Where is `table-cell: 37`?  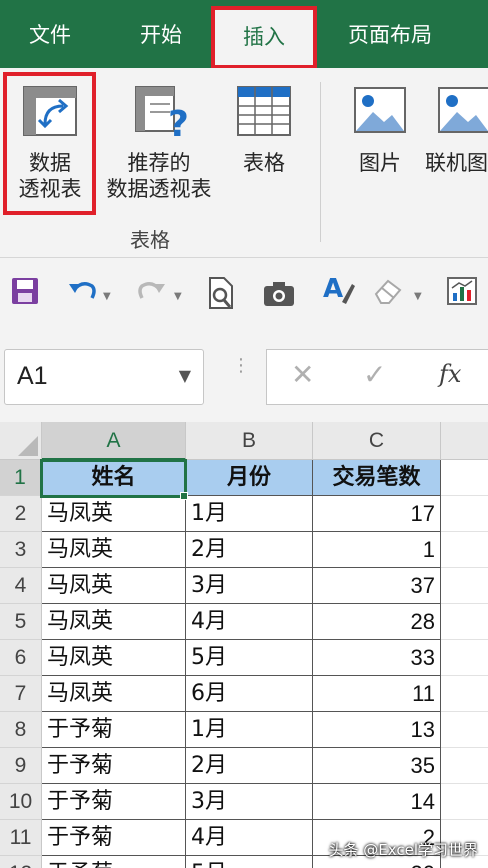 table-cell: 37 is located at coordinates (377, 586).